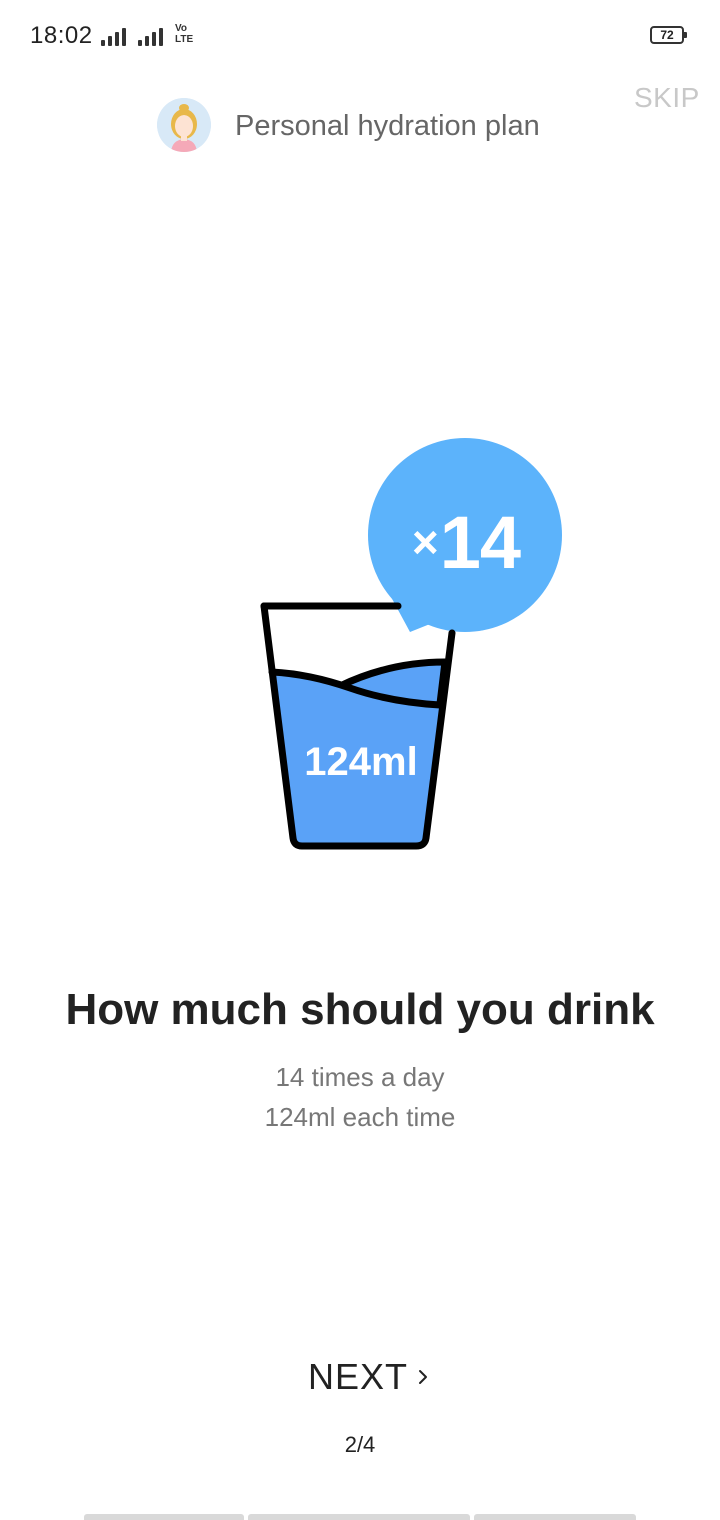 This screenshot has width=720, height=1520. What do you see at coordinates (360, 36) in the screenshot?
I see `status-bar: 18:02 Vo LTE 72` at bounding box center [360, 36].